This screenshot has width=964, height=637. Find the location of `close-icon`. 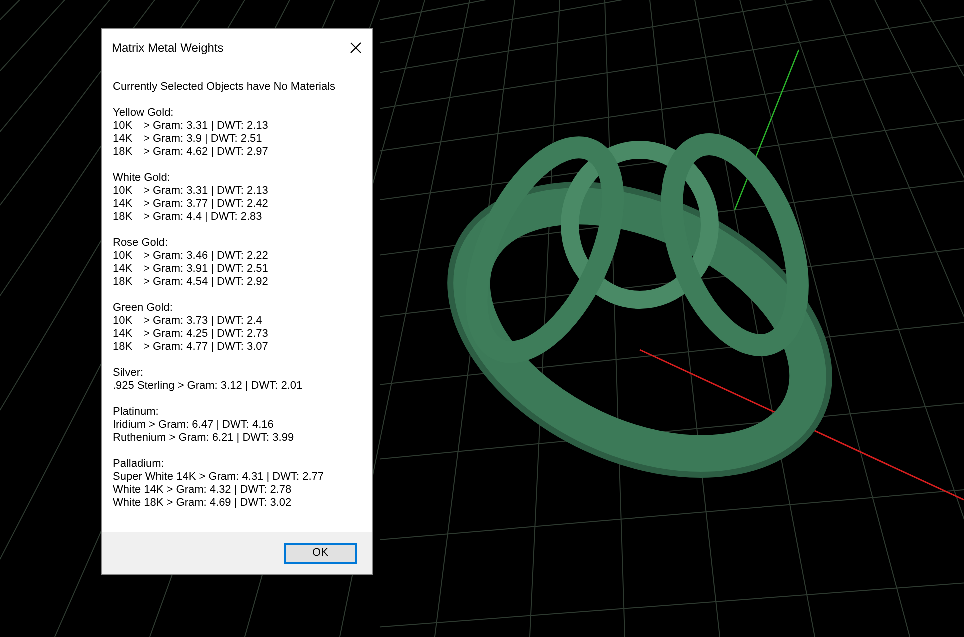

close-icon is located at coordinates (356, 48).